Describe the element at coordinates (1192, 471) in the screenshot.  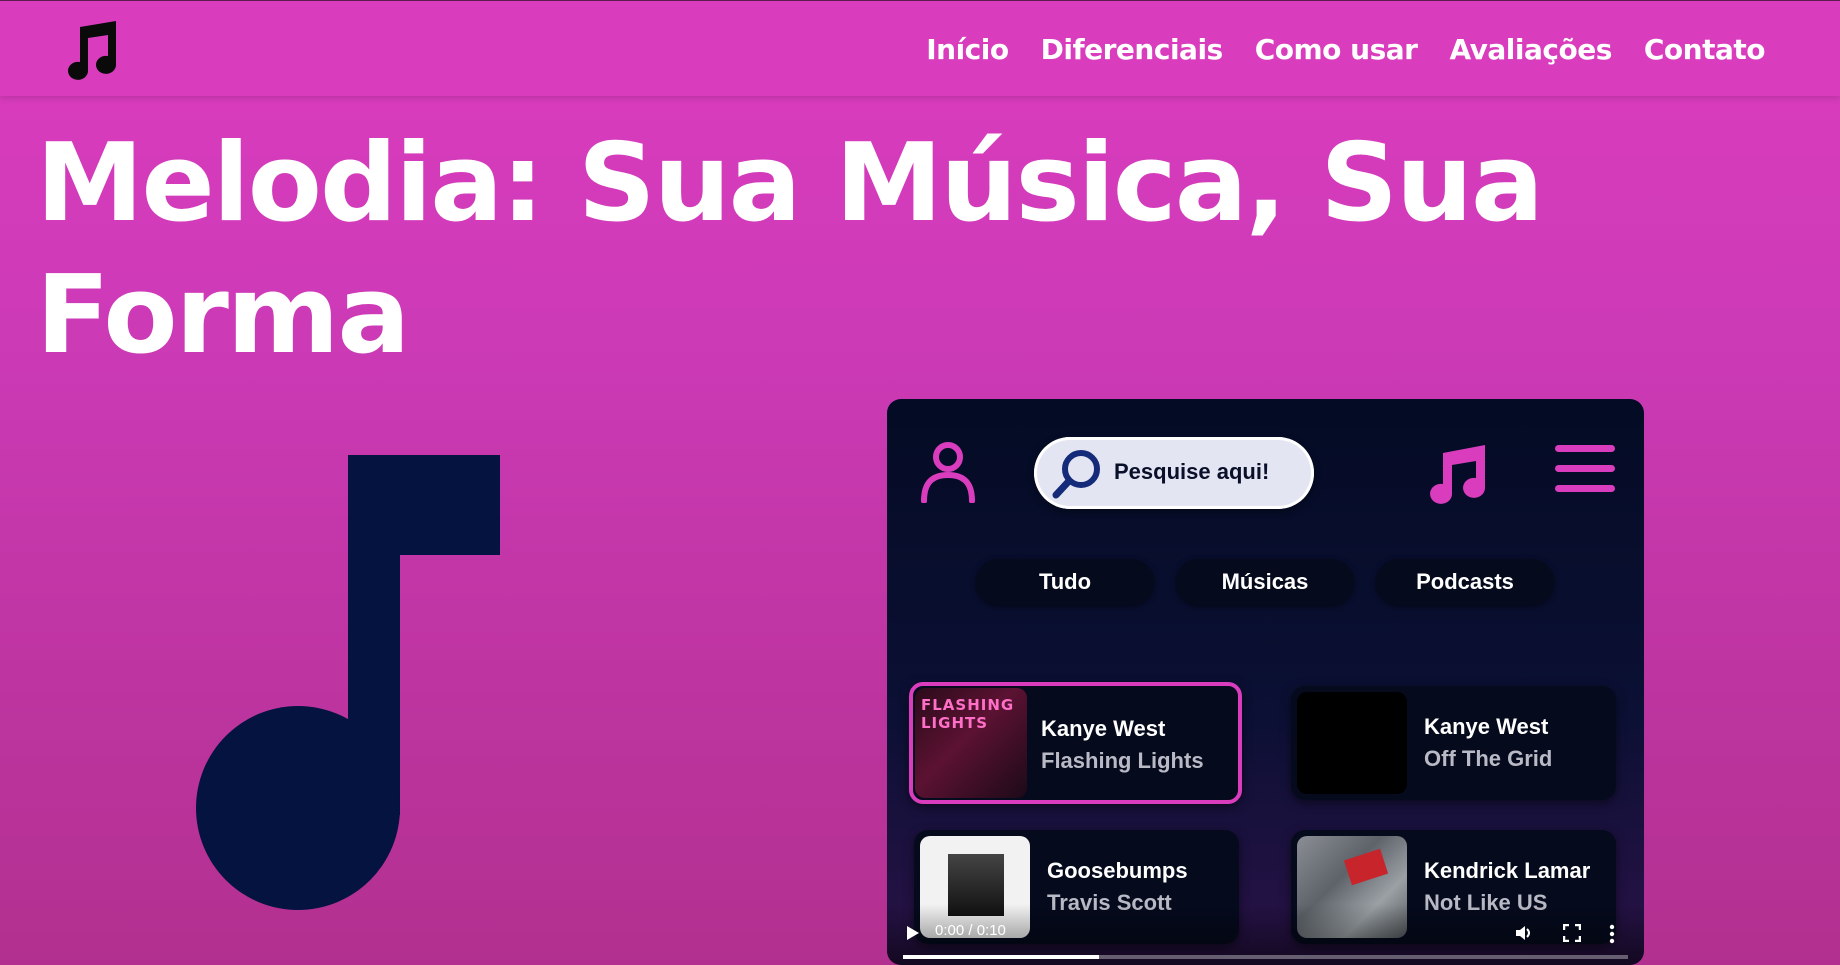
I see `search-placeholder: Pesquise aqui!` at that location.